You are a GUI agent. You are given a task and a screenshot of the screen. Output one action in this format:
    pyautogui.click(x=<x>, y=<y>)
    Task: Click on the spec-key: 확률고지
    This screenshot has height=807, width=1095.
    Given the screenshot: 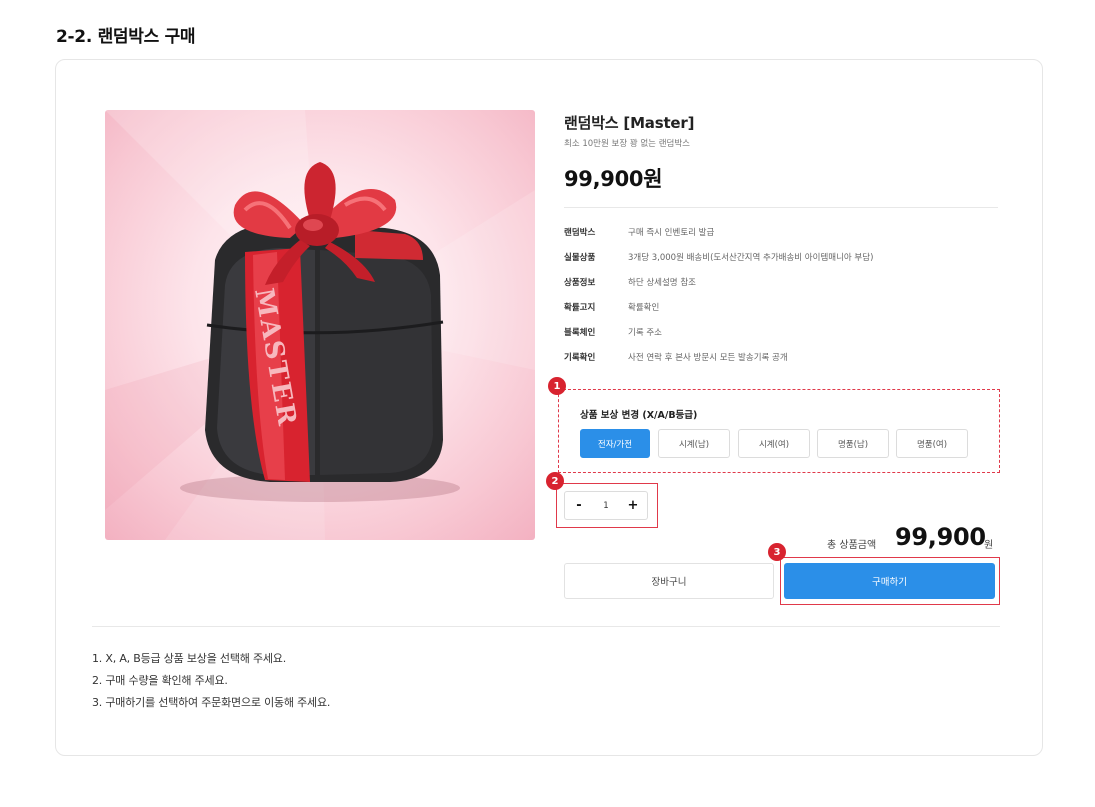 What is the action you would take?
    pyautogui.click(x=580, y=308)
    